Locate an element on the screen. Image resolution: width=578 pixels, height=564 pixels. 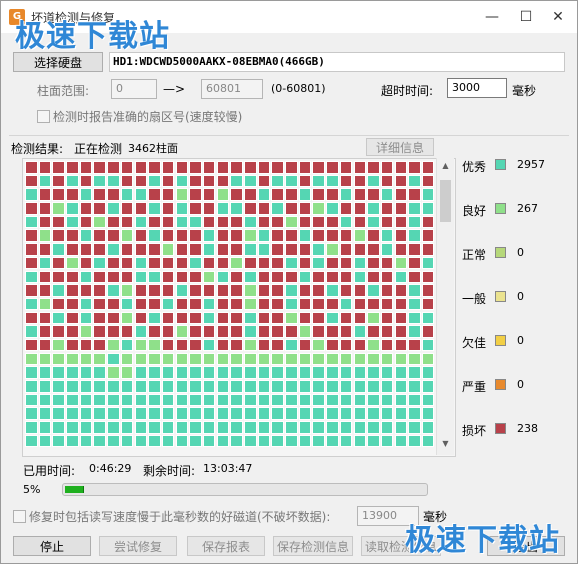
detail-button: 详细信息 is located at coordinates (400, 147).